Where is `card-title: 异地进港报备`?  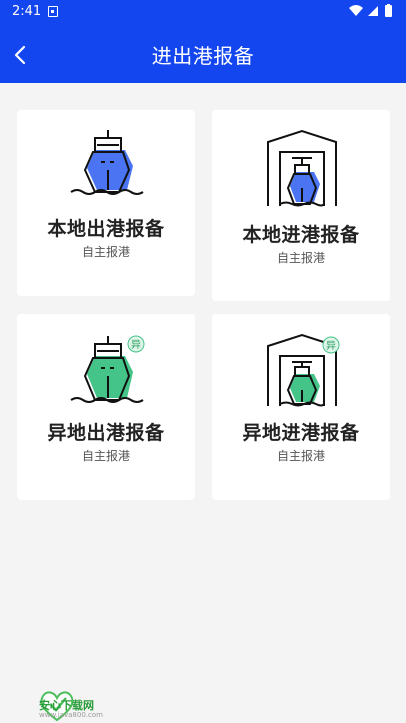 card-title: 异地进港报备 is located at coordinates (301, 433).